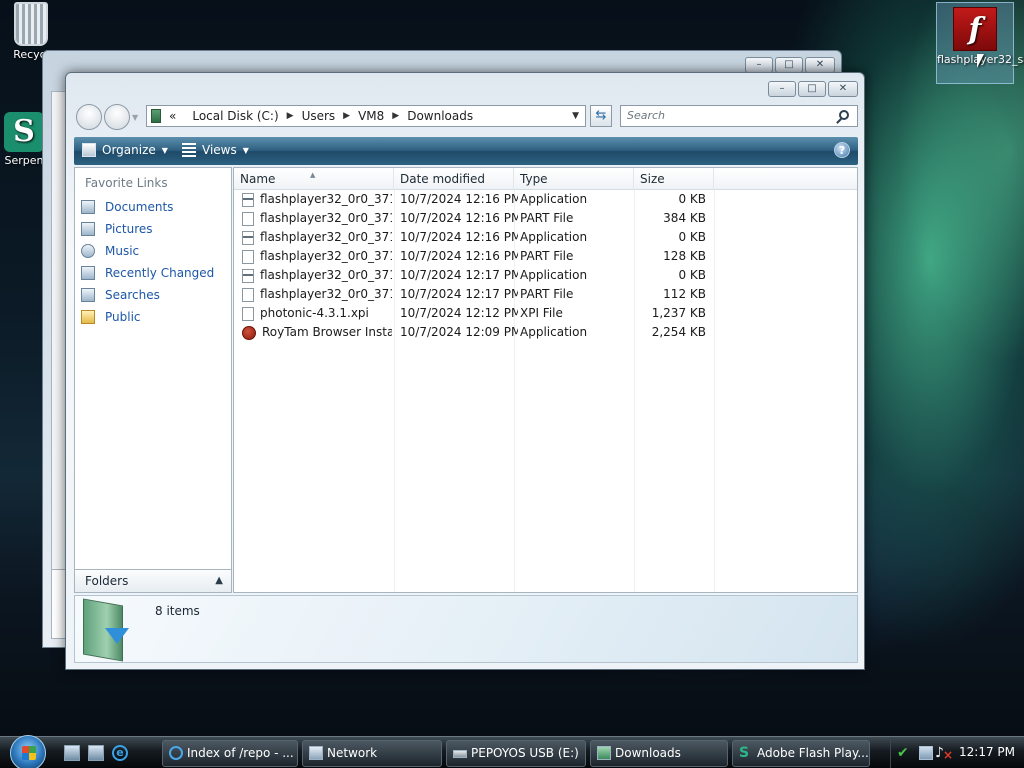 Image resolution: width=1024 pixels, height=768 pixels. What do you see at coordinates (575, 116) in the screenshot?
I see `address-dropdown-icon: ▼` at bounding box center [575, 116].